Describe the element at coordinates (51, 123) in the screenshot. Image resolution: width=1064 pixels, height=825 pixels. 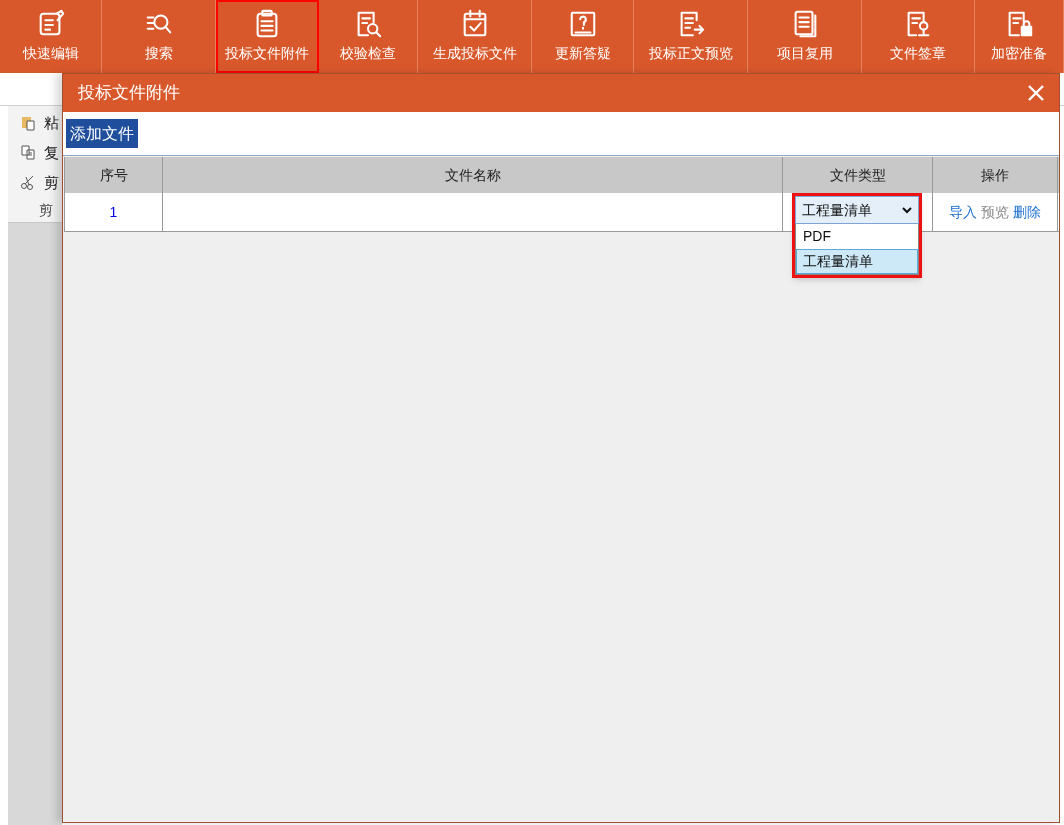
I see `menu-item: 粘` at that location.